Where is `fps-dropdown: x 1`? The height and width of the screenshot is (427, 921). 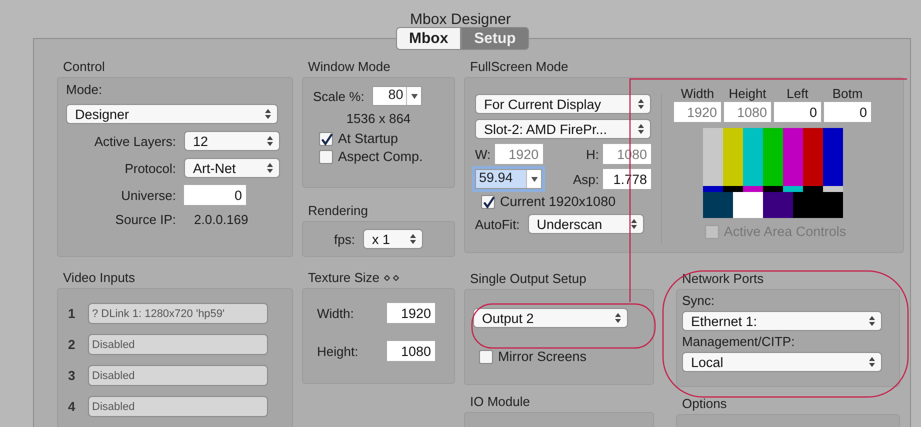
fps-dropdown: x 1 is located at coordinates (392, 239).